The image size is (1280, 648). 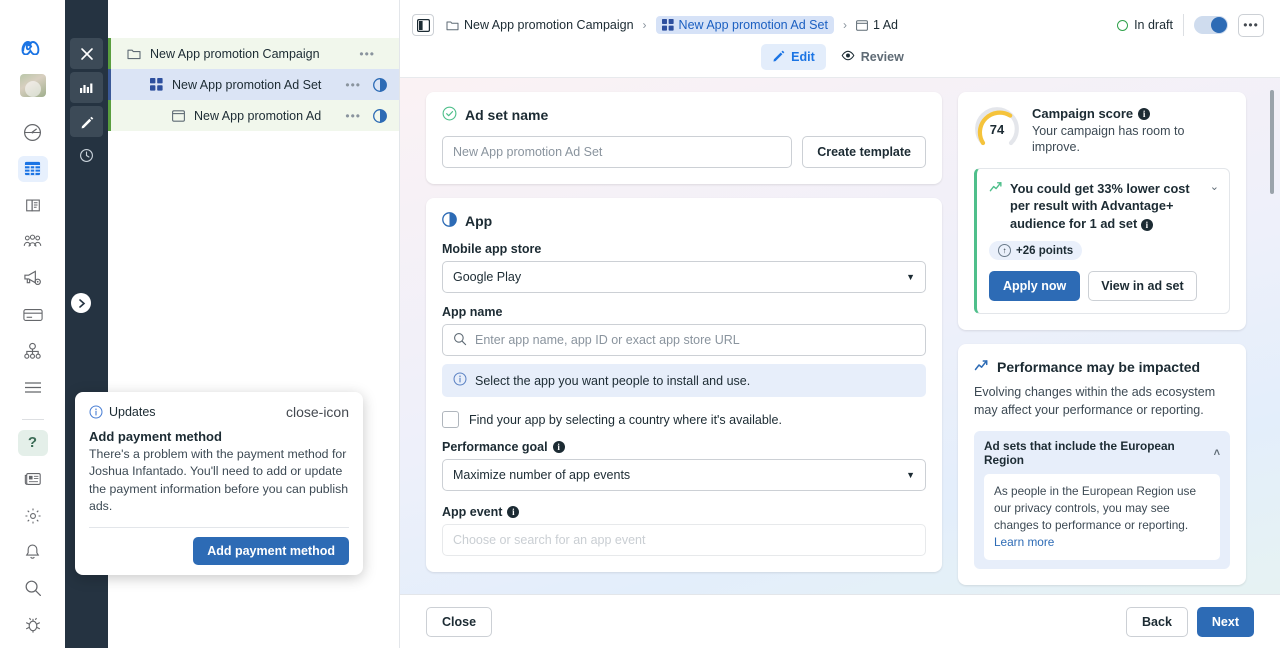 What do you see at coordinates (134, 54) in the screenshot?
I see `folder-icon` at bounding box center [134, 54].